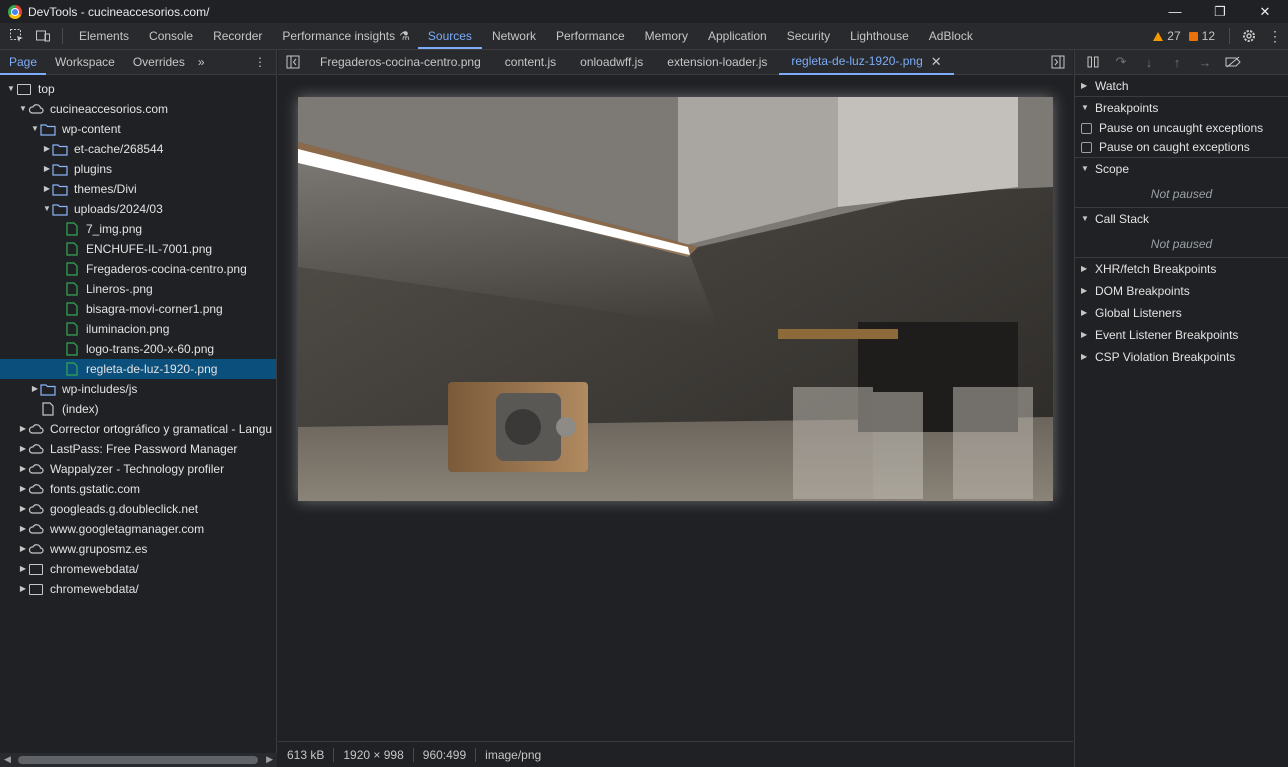 The width and height of the screenshot is (1288, 767). Describe the element at coordinates (138, 209) in the screenshot. I see `tree-item: ▼ uploads/2024/03` at that location.